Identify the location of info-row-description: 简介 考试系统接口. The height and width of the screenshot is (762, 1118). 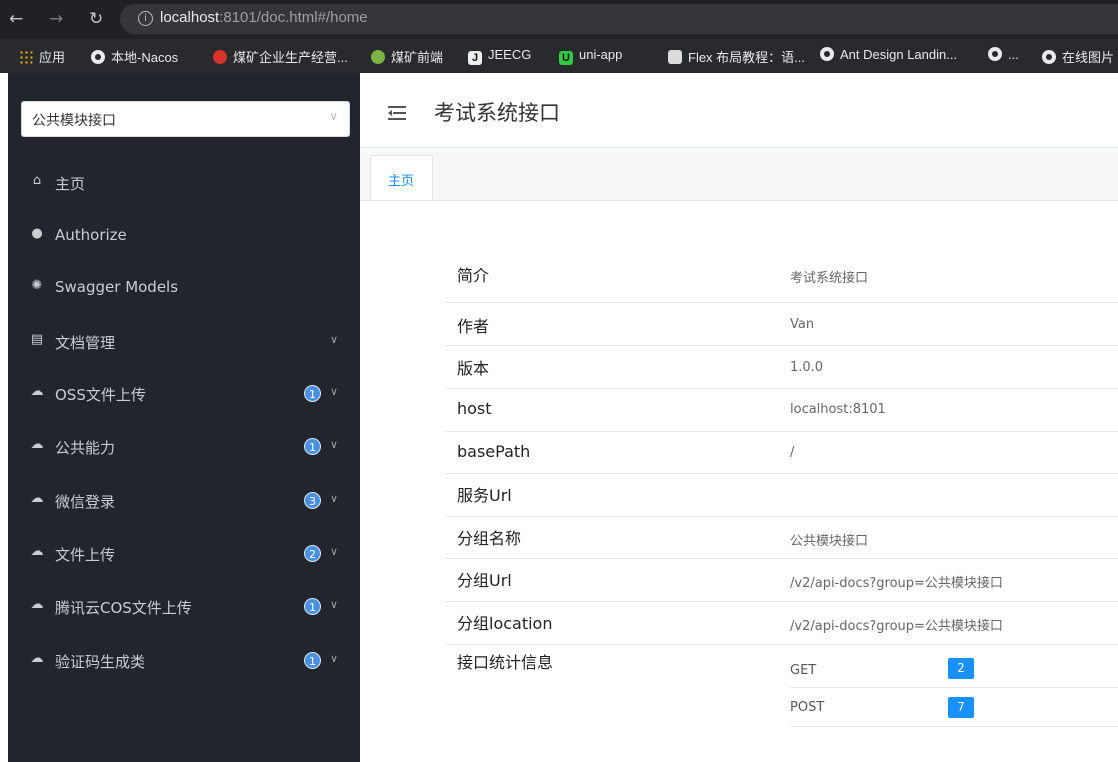
(781, 276).